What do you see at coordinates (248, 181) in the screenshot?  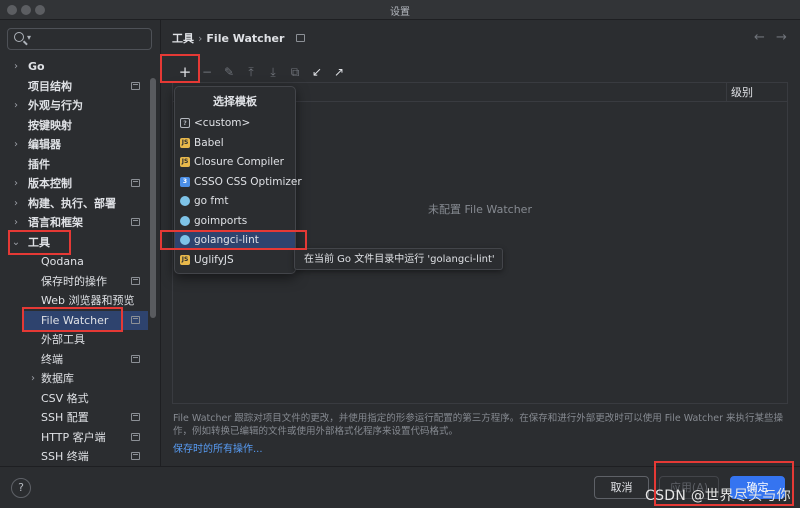 I see `template-item-label: CSSO CSS Optimizer` at bounding box center [248, 181].